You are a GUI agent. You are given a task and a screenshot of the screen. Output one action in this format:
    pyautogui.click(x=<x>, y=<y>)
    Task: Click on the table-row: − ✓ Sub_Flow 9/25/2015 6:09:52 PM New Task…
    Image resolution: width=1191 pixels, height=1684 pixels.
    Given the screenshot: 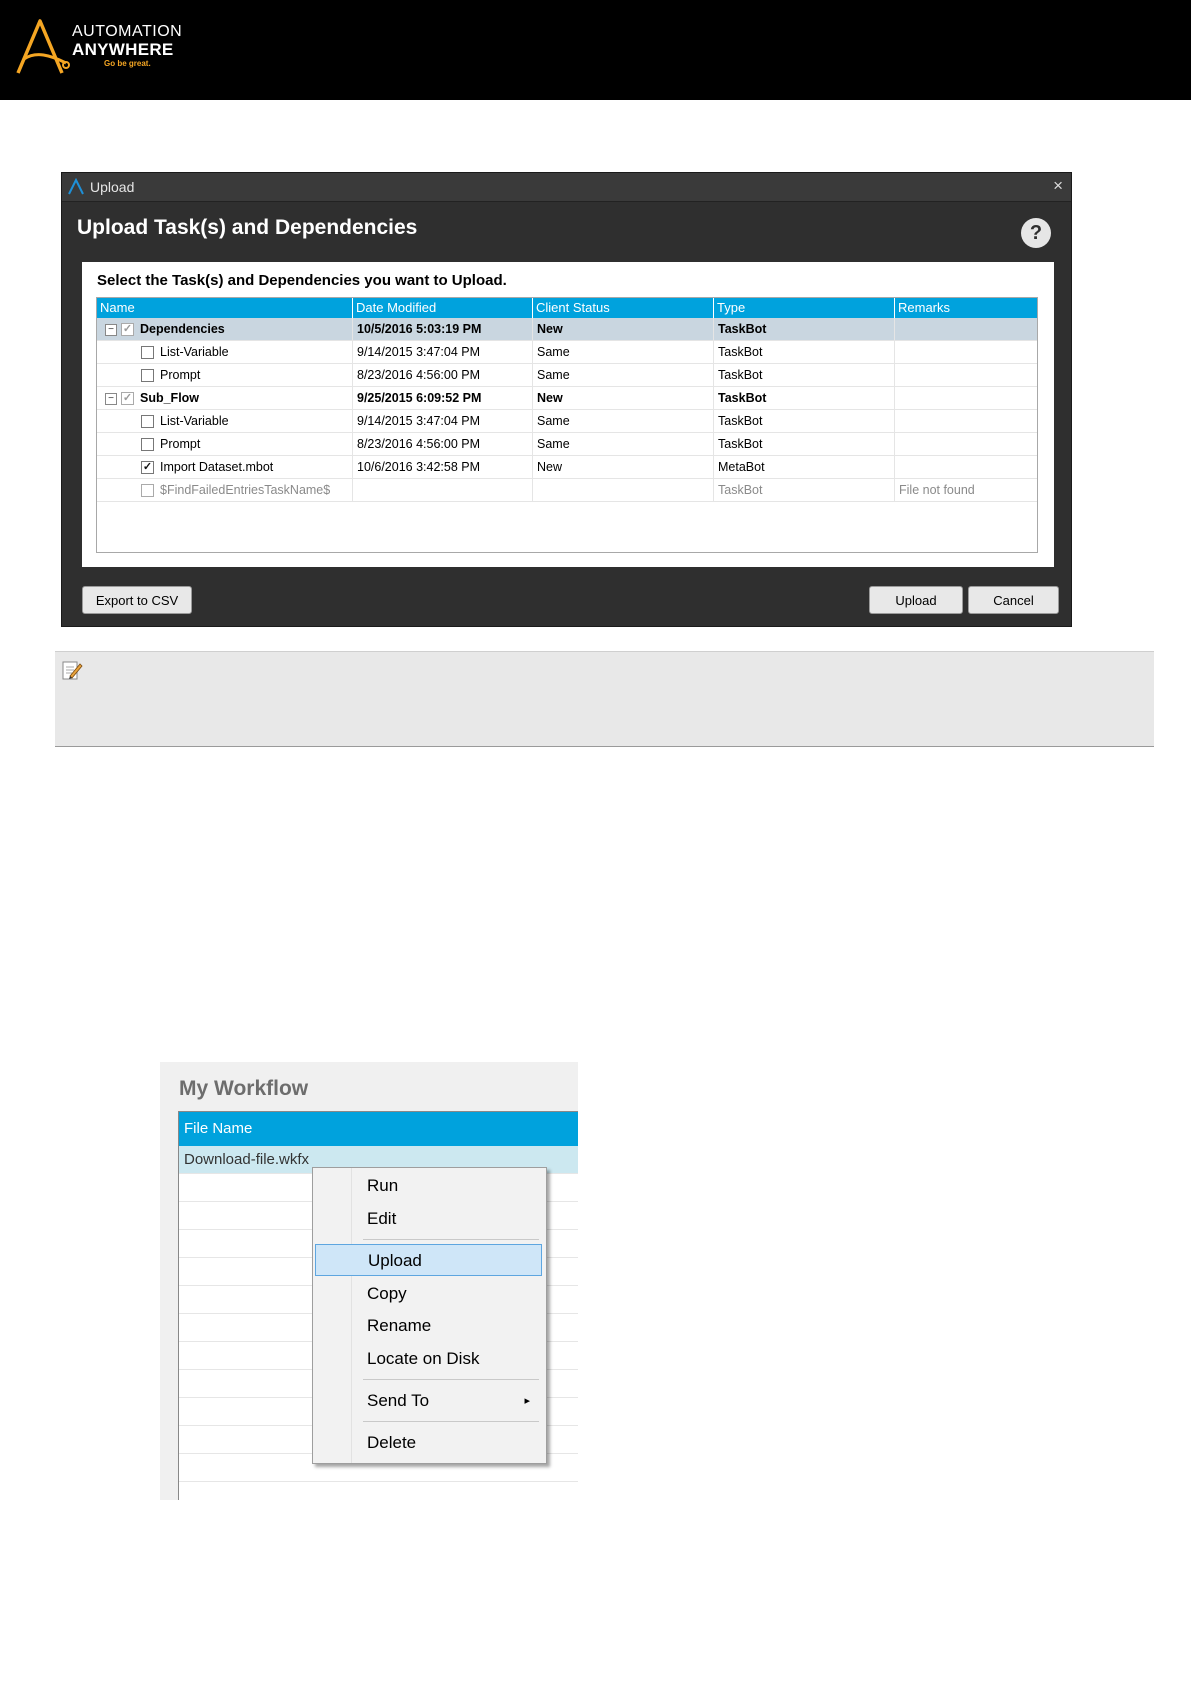 What is the action you would take?
    pyautogui.click(x=567, y=398)
    